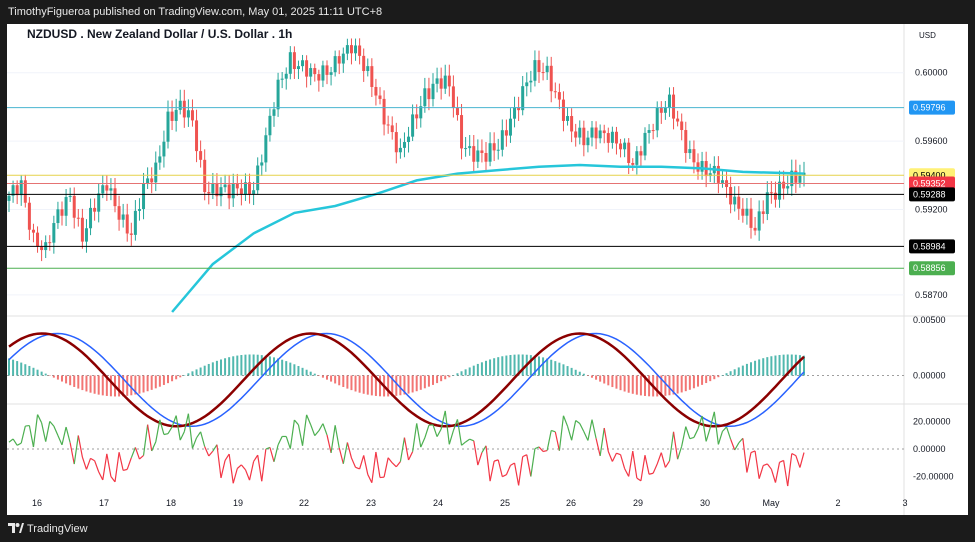  What do you see at coordinates (771, 503) in the screenshot?
I see `x-tick-label: May` at bounding box center [771, 503].